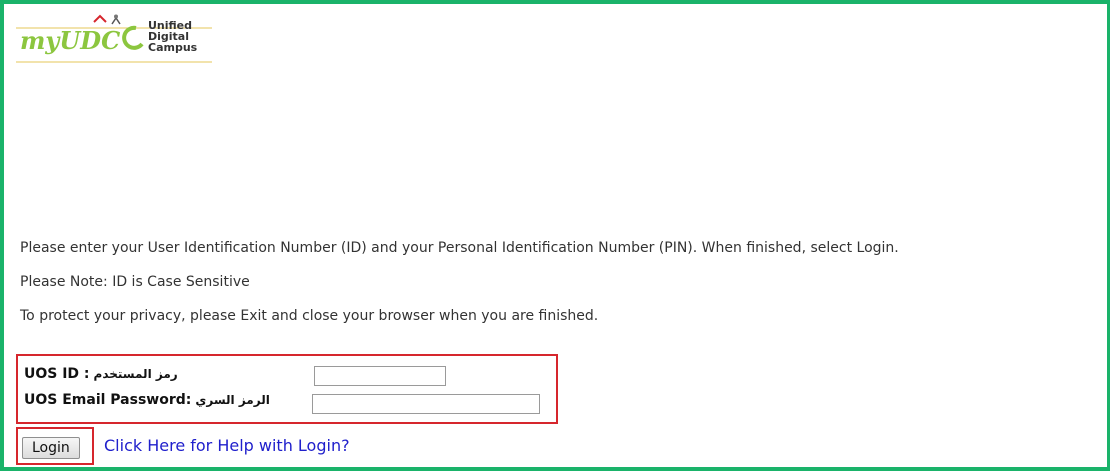 This screenshot has height=471, width=1110. What do you see at coordinates (70, 40) in the screenshot?
I see `logo-wordmark: myUDC` at bounding box center [70, 40].